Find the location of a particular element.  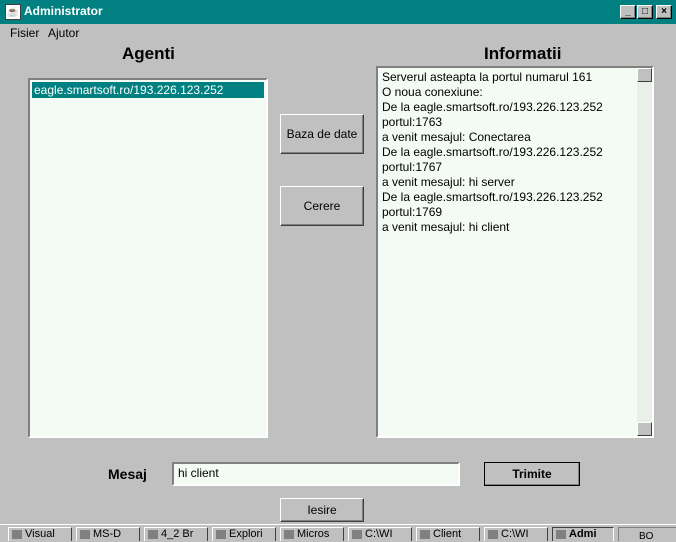

trimite-button: Trimite is located at coordinates (532, 474).